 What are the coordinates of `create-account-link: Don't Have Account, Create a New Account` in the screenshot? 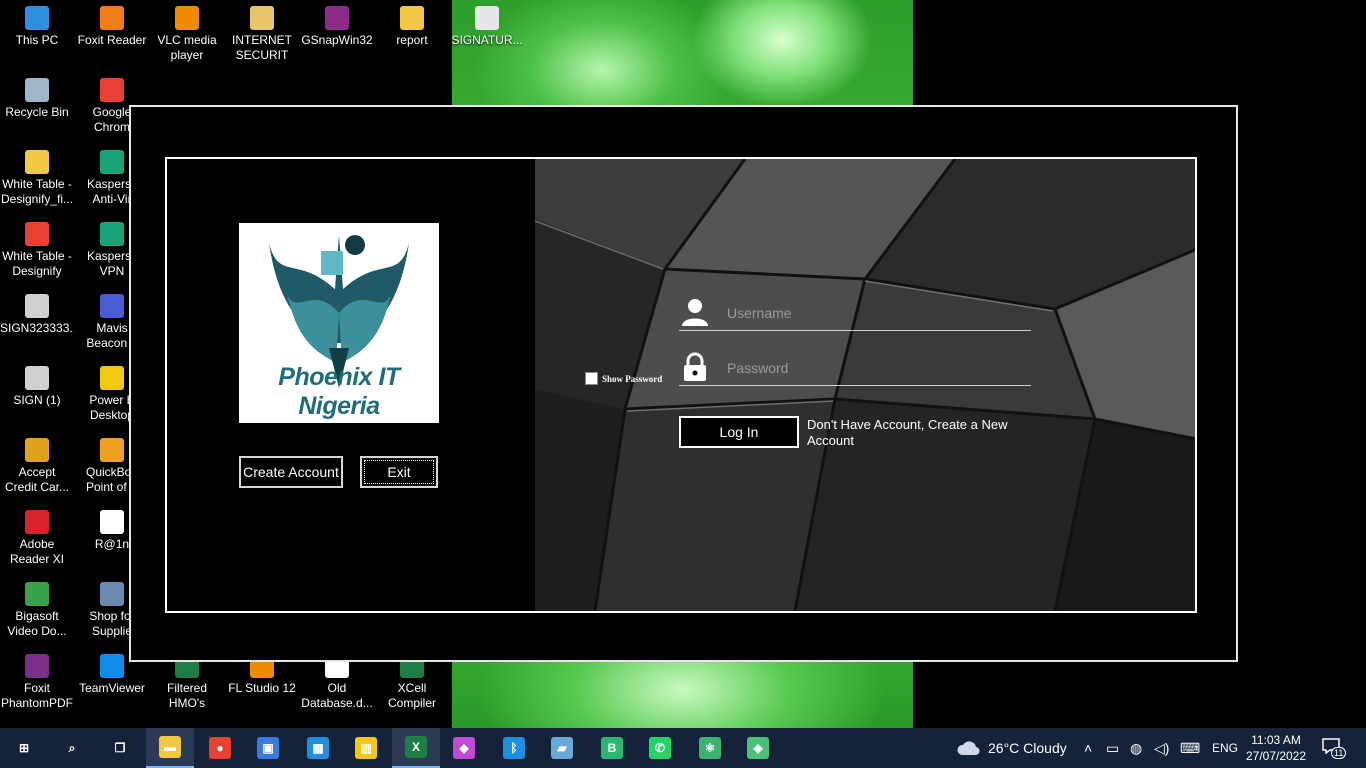 It's located at (917, 433).